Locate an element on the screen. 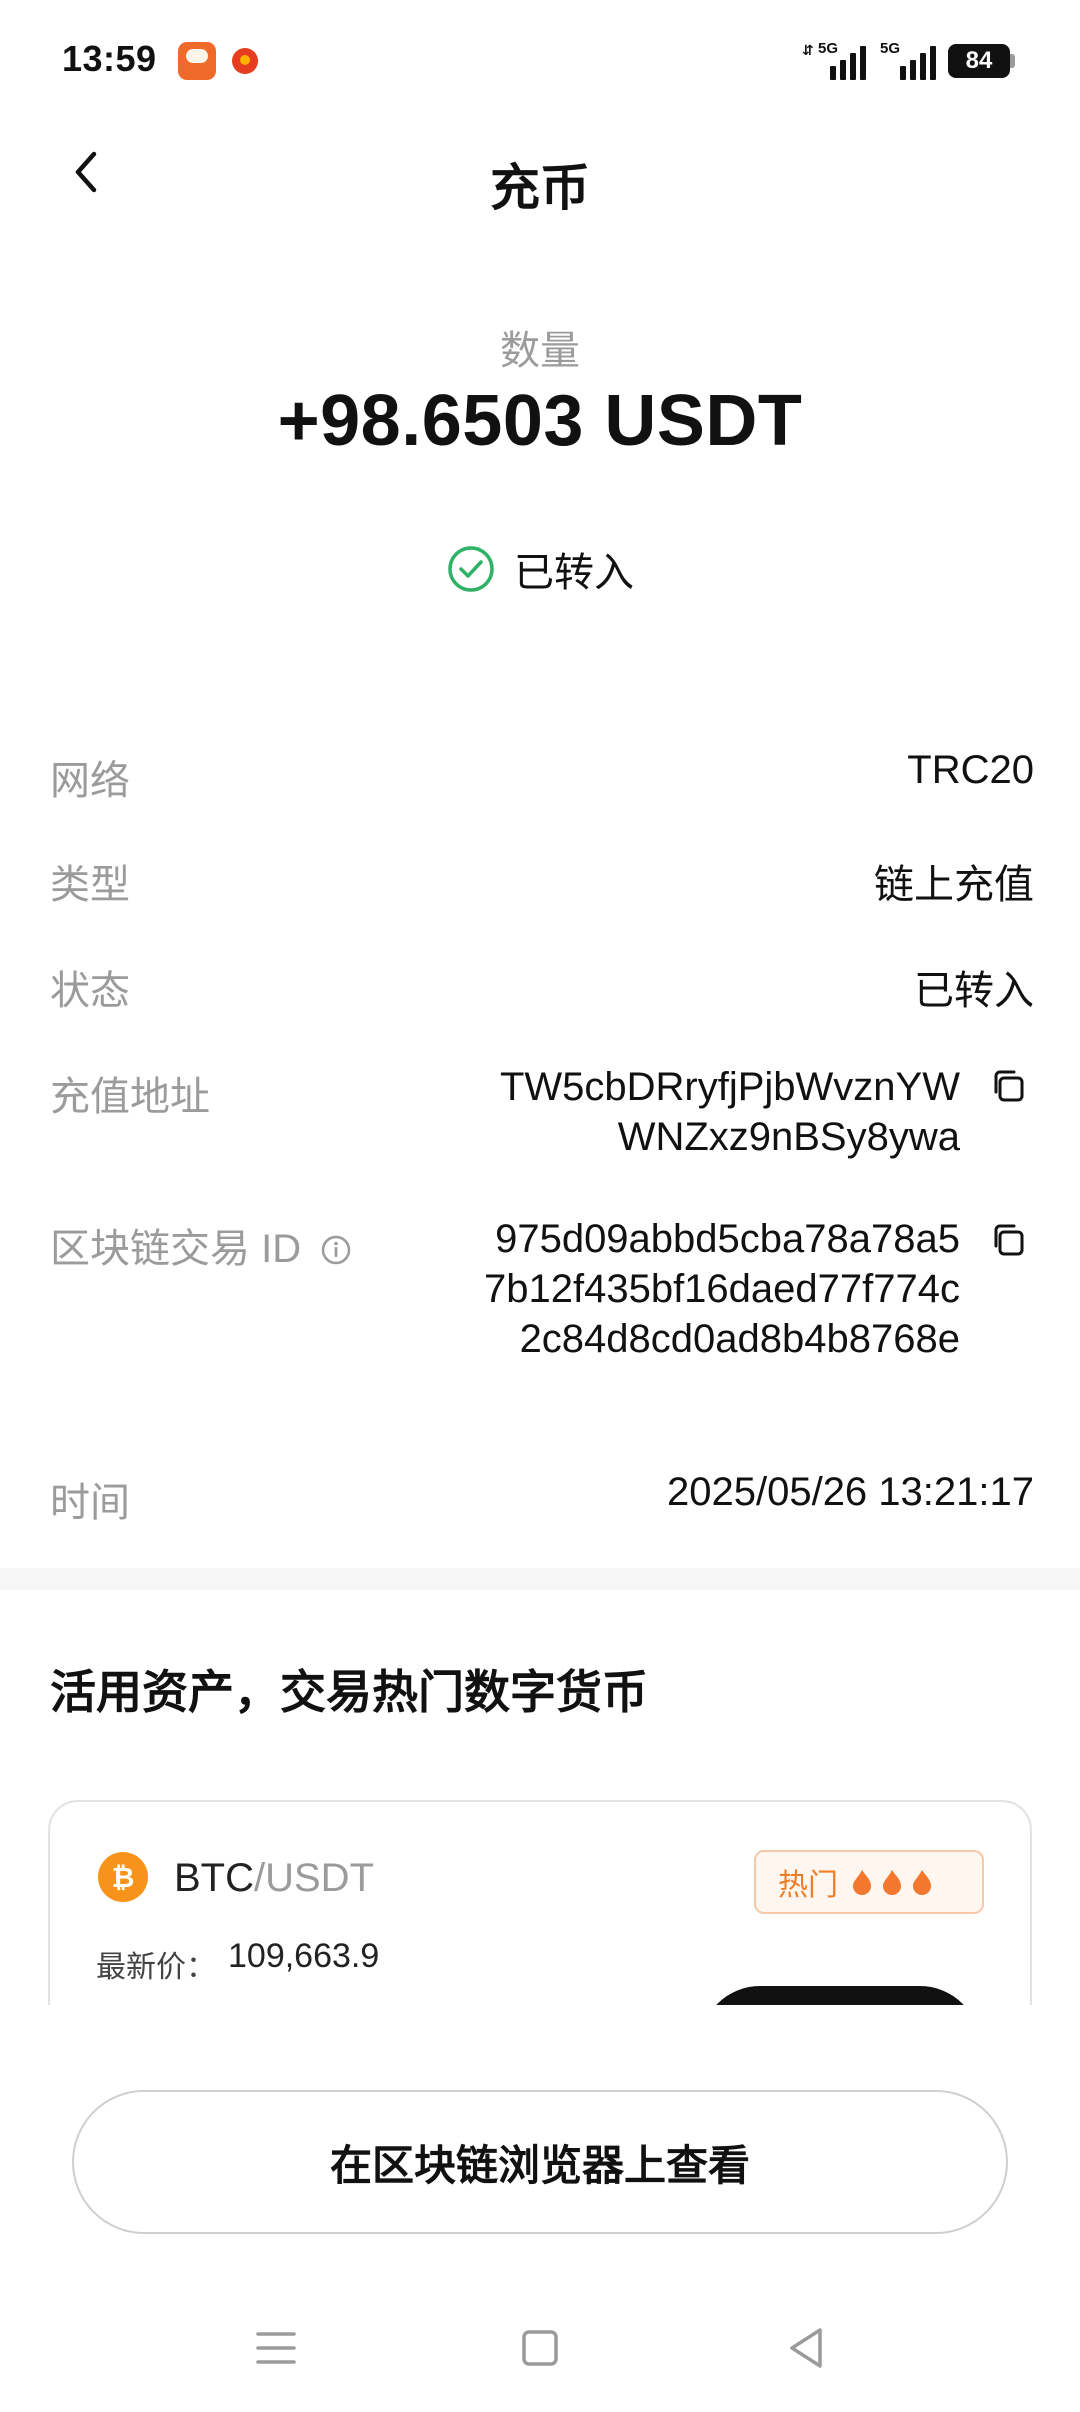 This screenshot has width=1080, height=2412. battery-tip is located at coordinates (1012, 61).